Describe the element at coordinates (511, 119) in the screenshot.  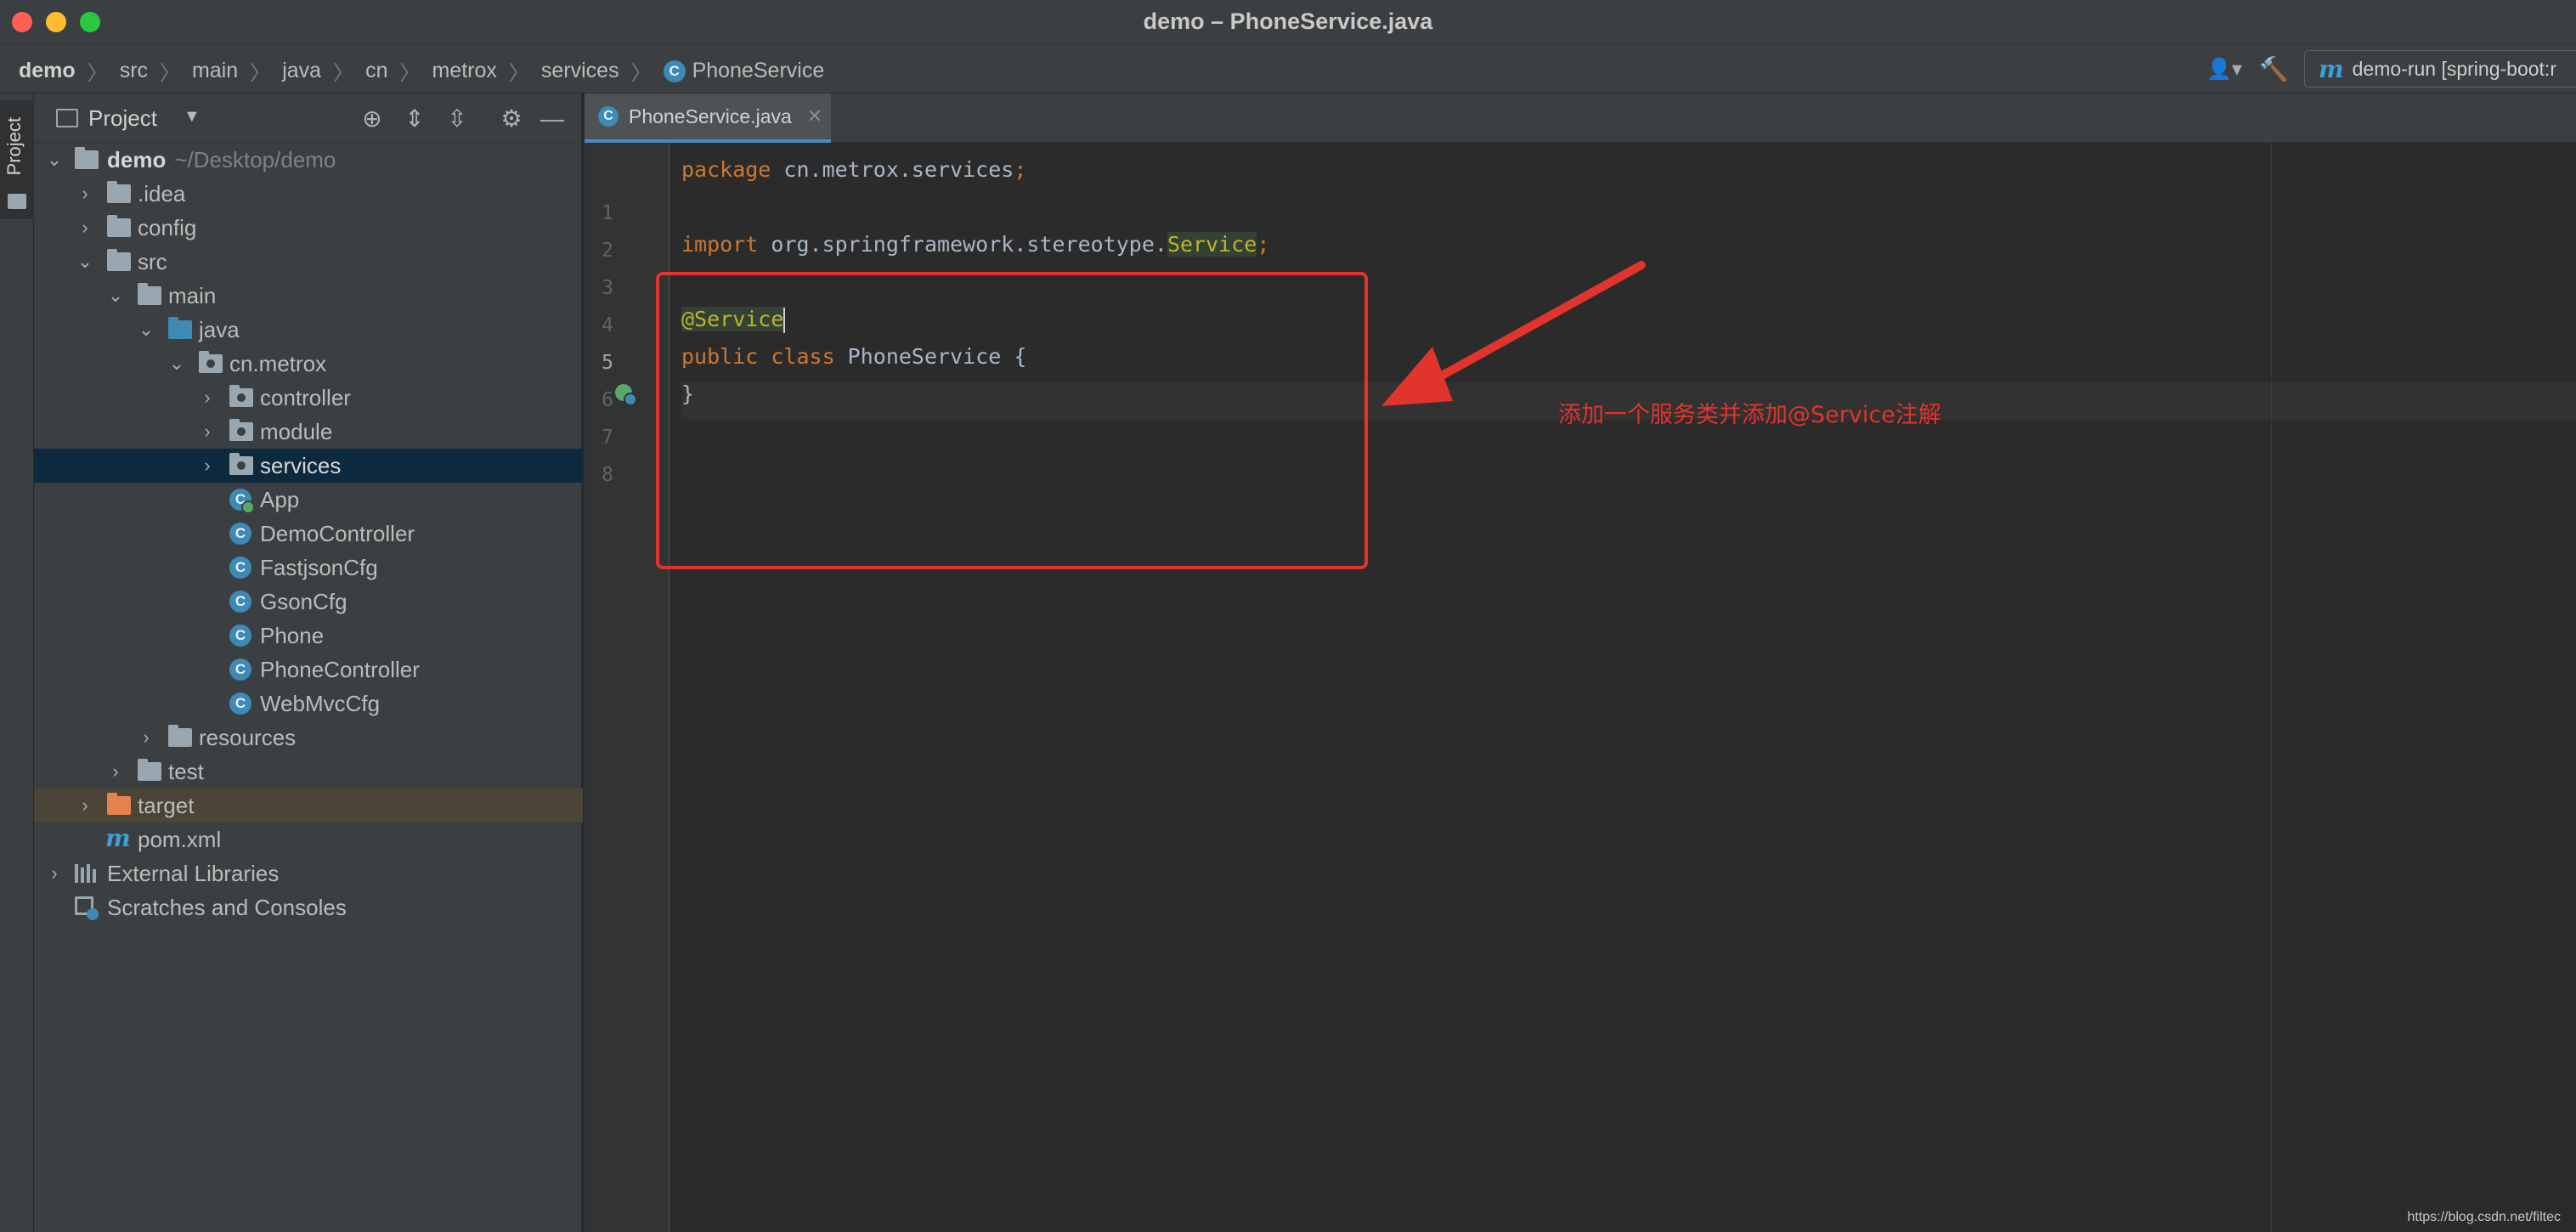
I see `gear-icon: ⚙` at that location.